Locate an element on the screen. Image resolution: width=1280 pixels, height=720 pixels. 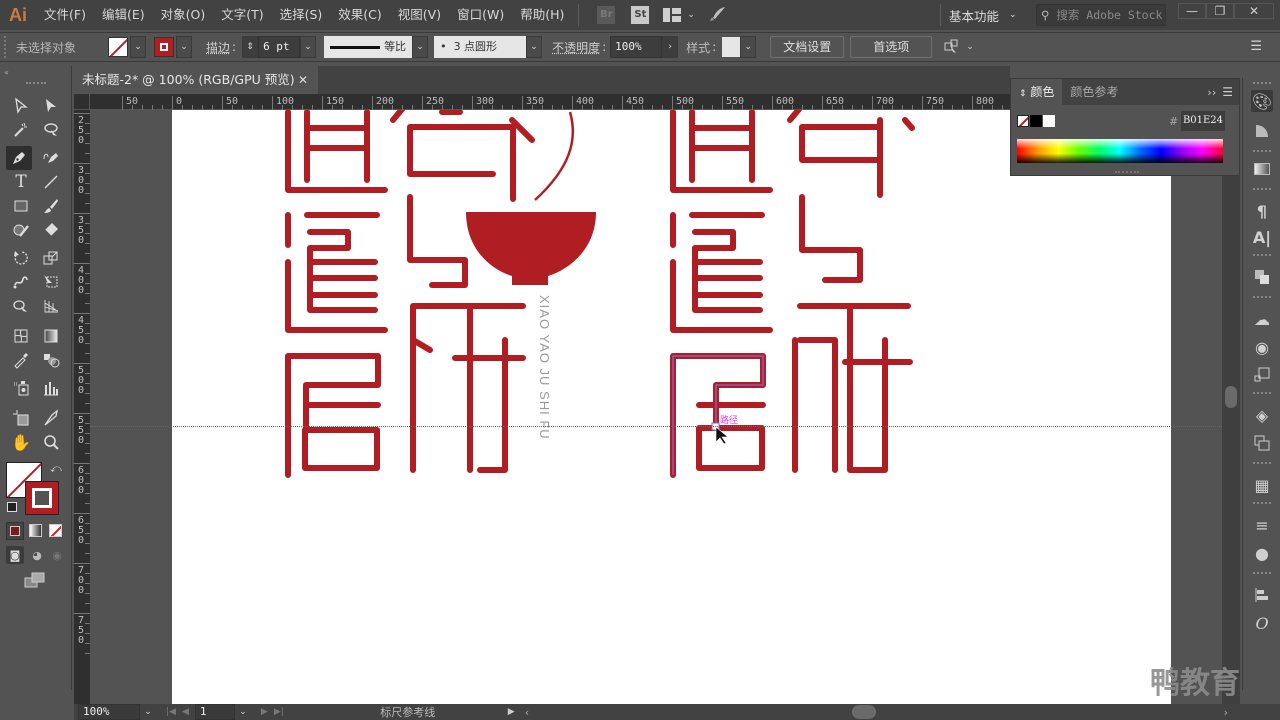
line-segment-tool is located at coordinates (51, 182).